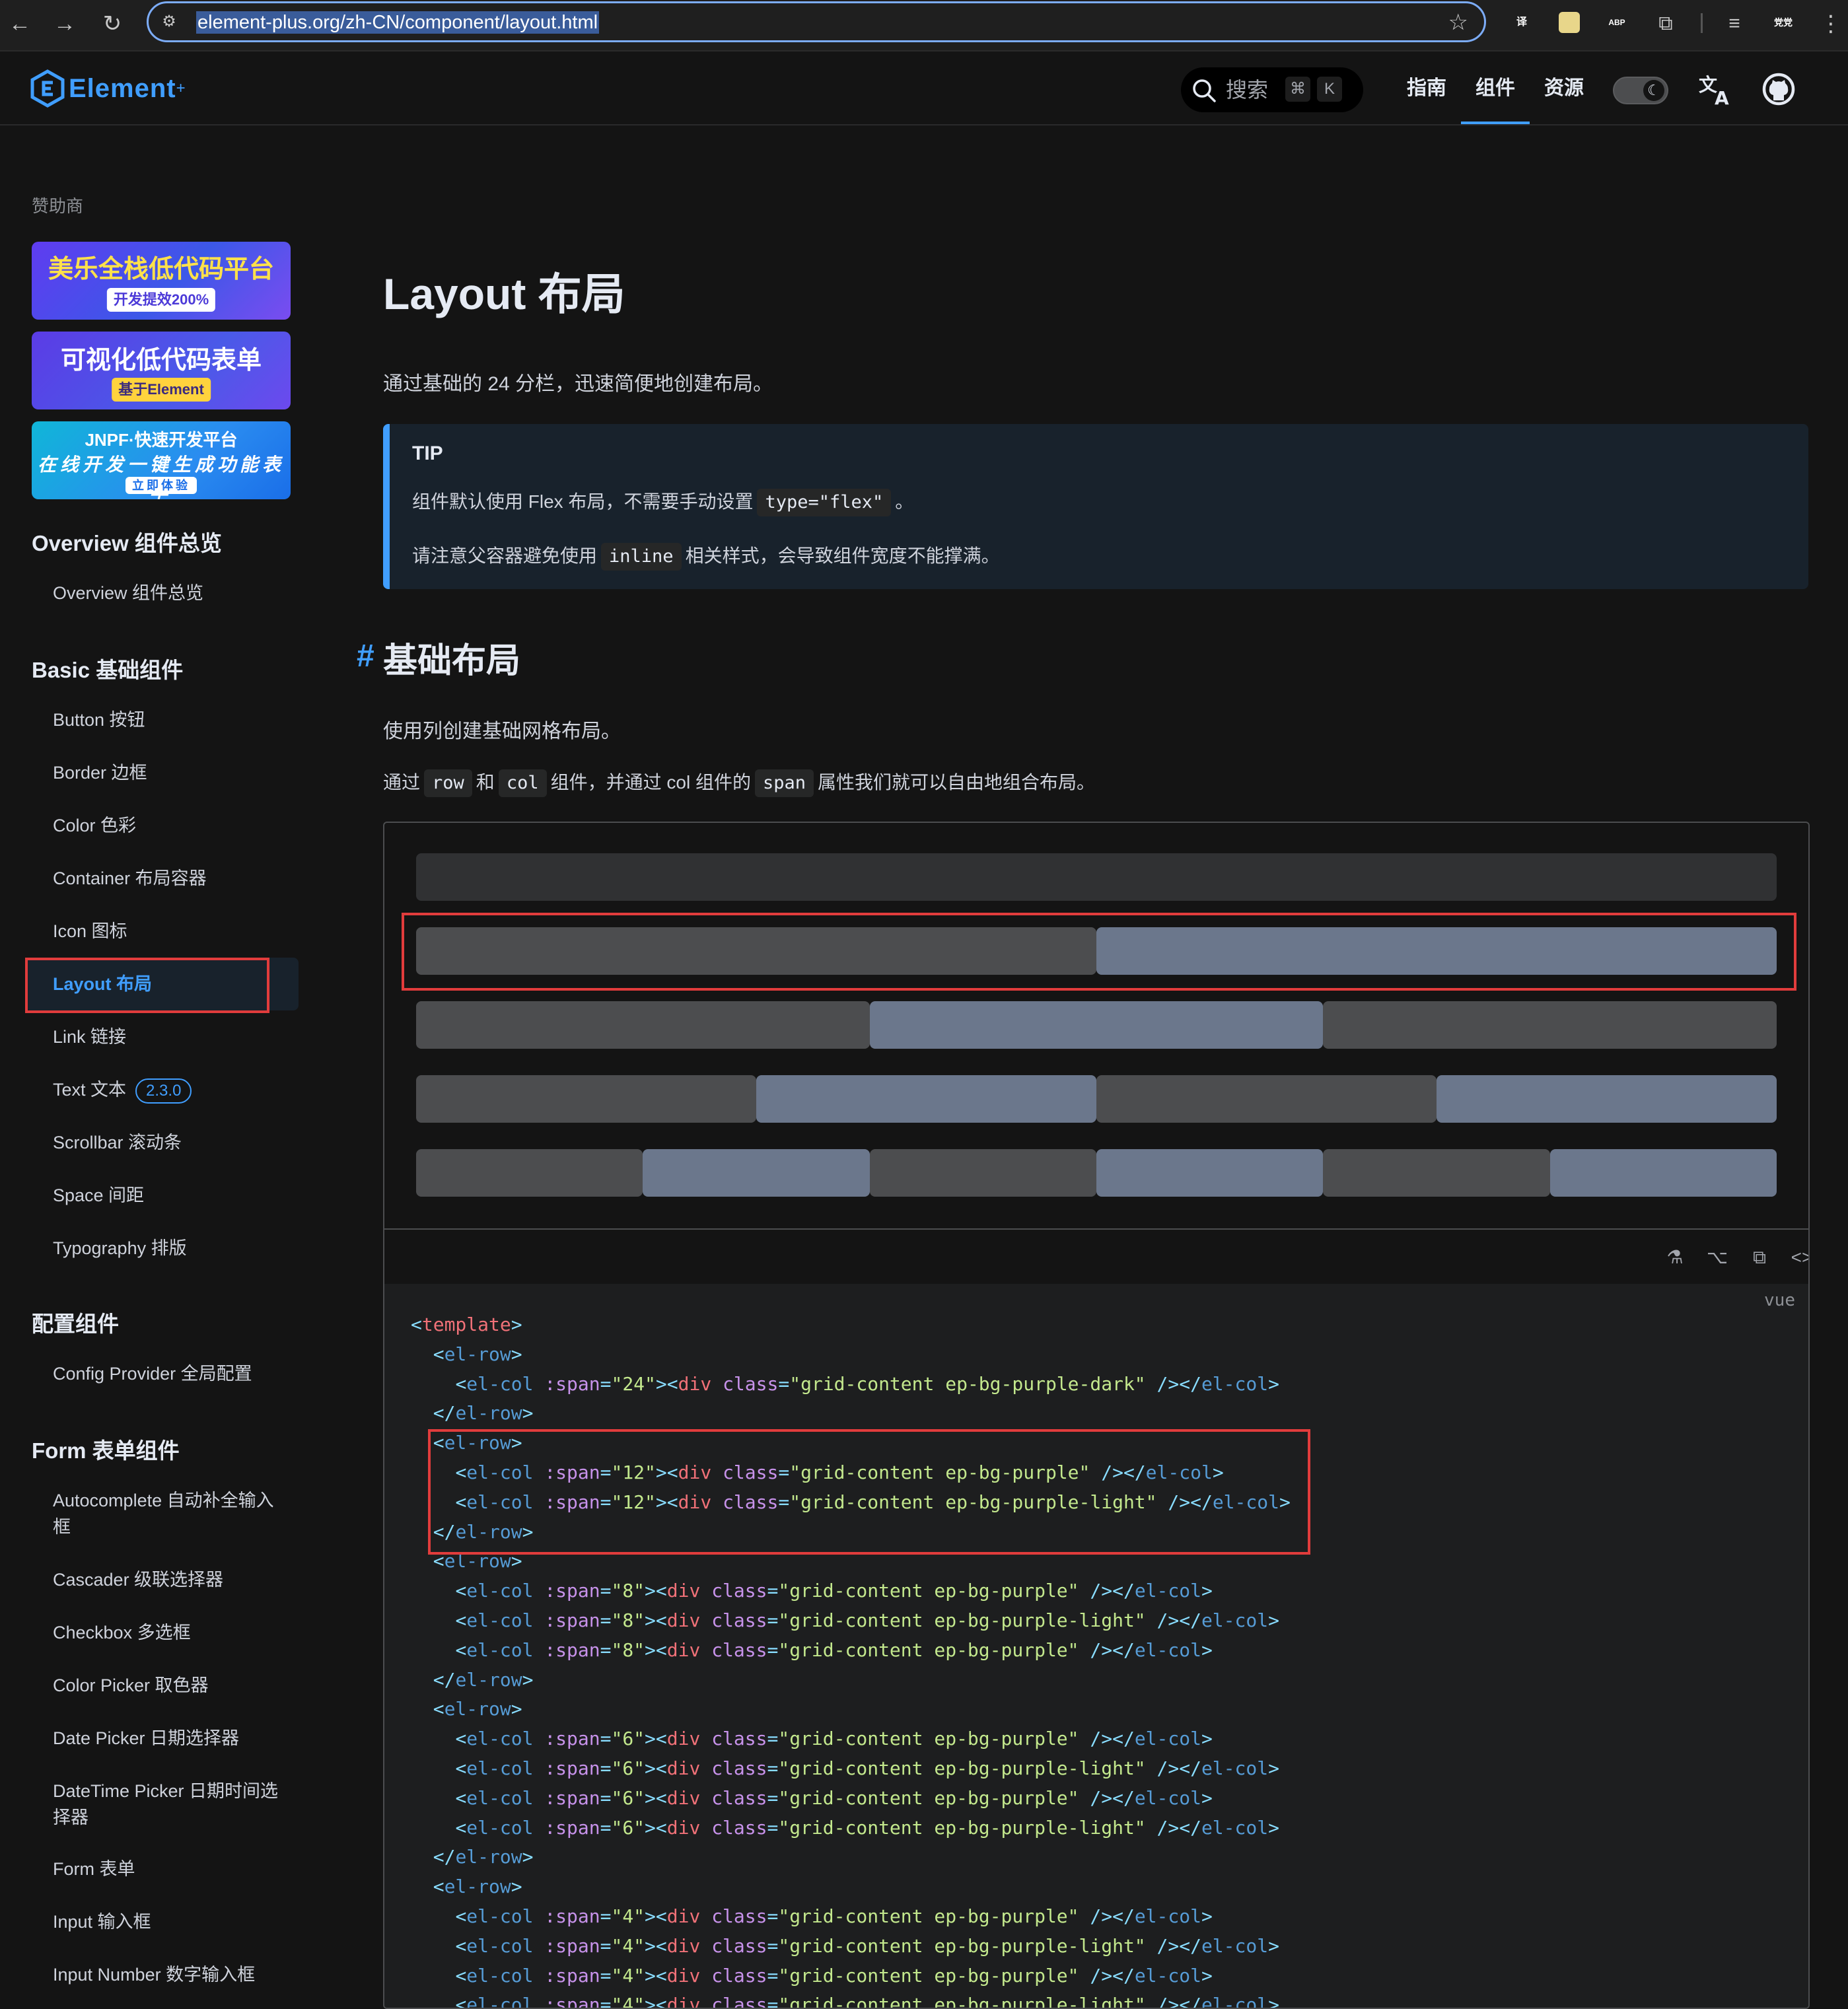 This screenshot has width=1848, height=2009. What do you see at coordinates (163, 1091) in the screenshot?
I see `version-badge: 2.3.0` at bounding box center [163, 1091].